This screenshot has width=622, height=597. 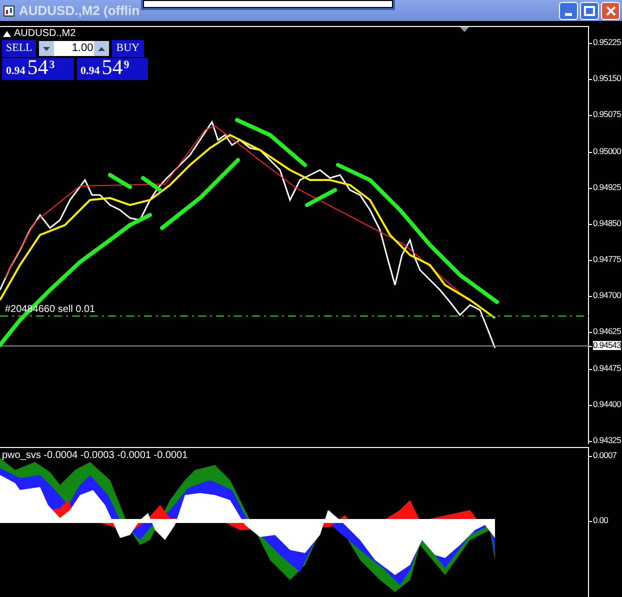 I want to click on window-title: AUDUSD.,M2 (offlin, so click(x=79, y=11).